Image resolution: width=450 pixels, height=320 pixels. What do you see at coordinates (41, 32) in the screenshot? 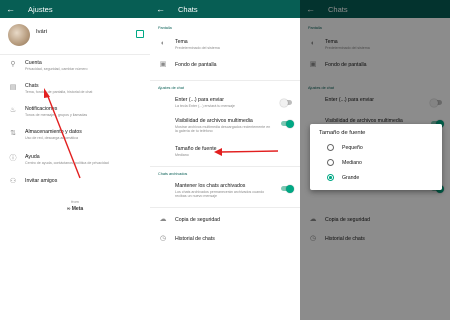
I see `profile-name: Ivári` at bounding box center [41, 32].